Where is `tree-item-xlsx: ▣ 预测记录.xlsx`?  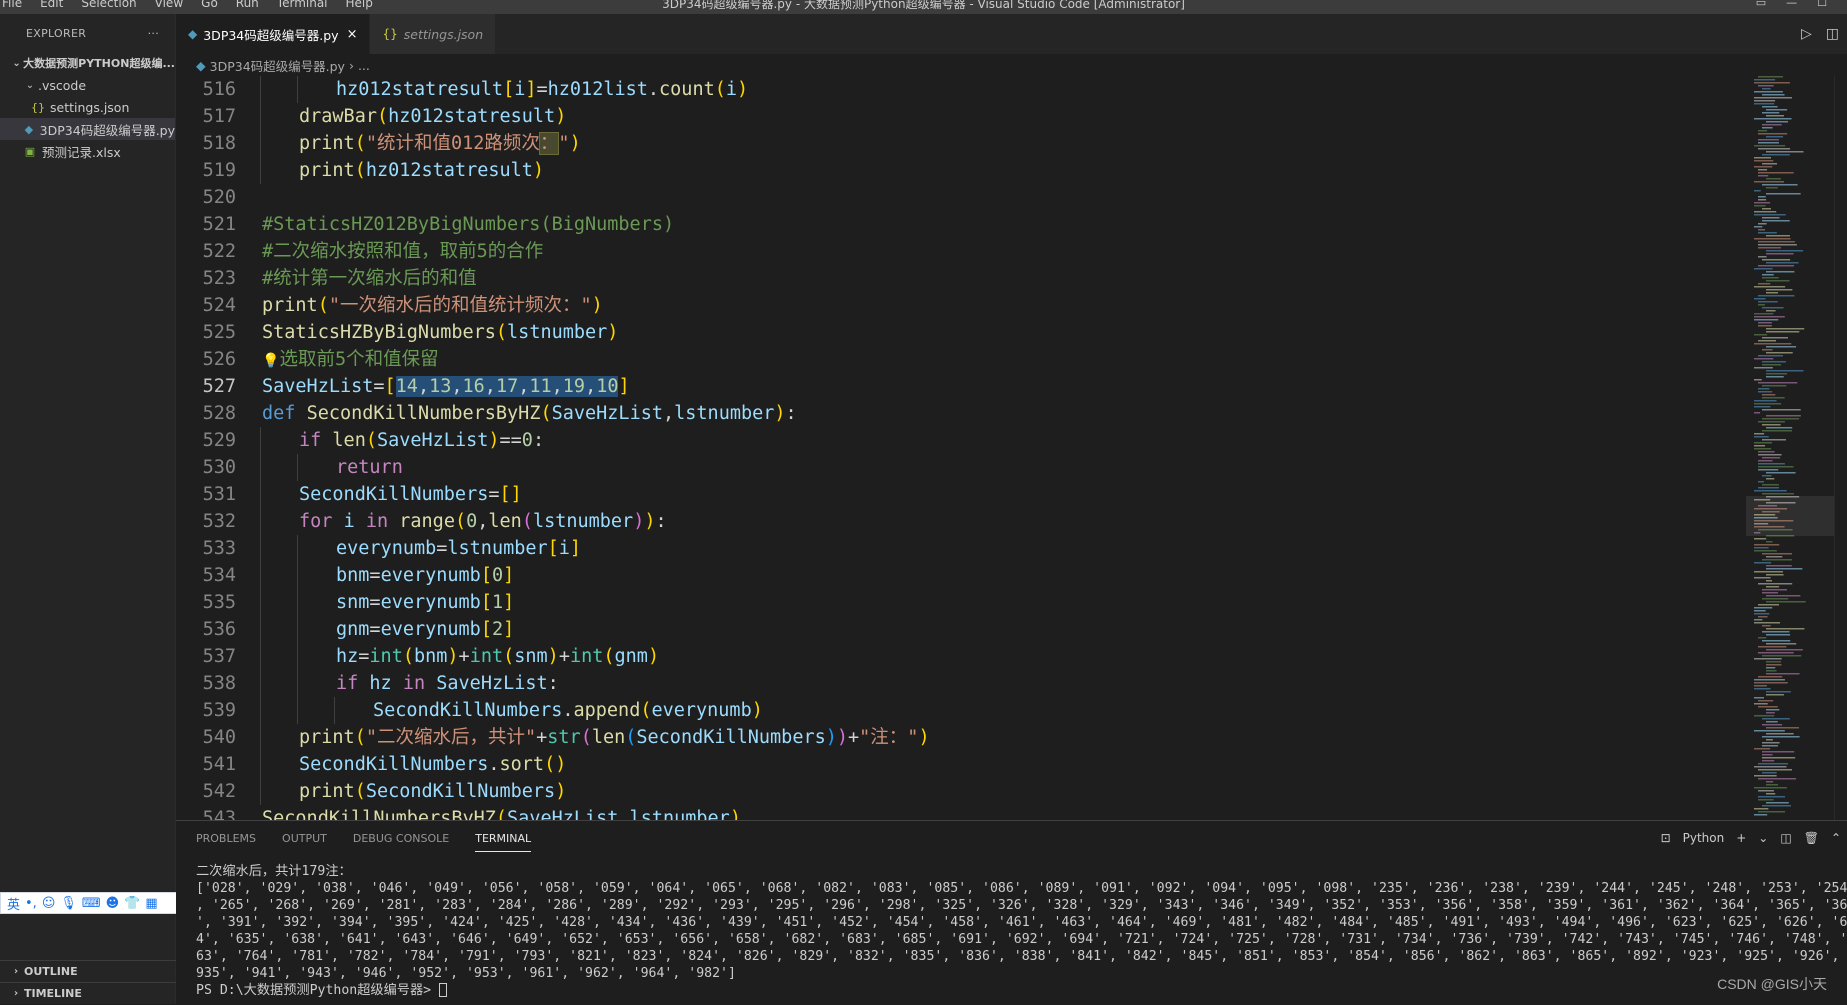 tree-item-xlsx: ▣ 预测记录.xlsx is located at coordinates (87, 151).